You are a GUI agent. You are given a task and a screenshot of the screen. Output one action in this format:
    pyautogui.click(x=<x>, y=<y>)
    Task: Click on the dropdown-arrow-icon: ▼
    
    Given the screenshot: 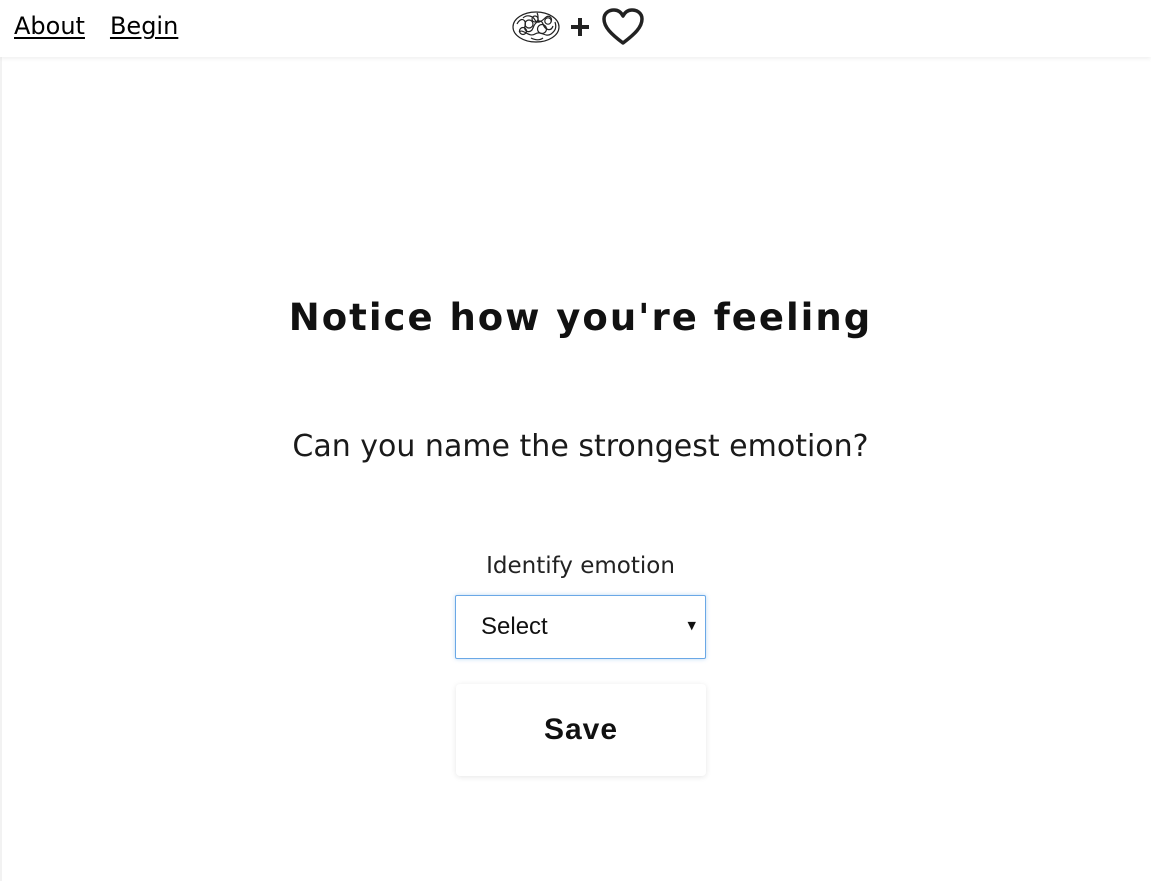 What is the action you would take?
    pyautogui.click(x=691, y=625)
    